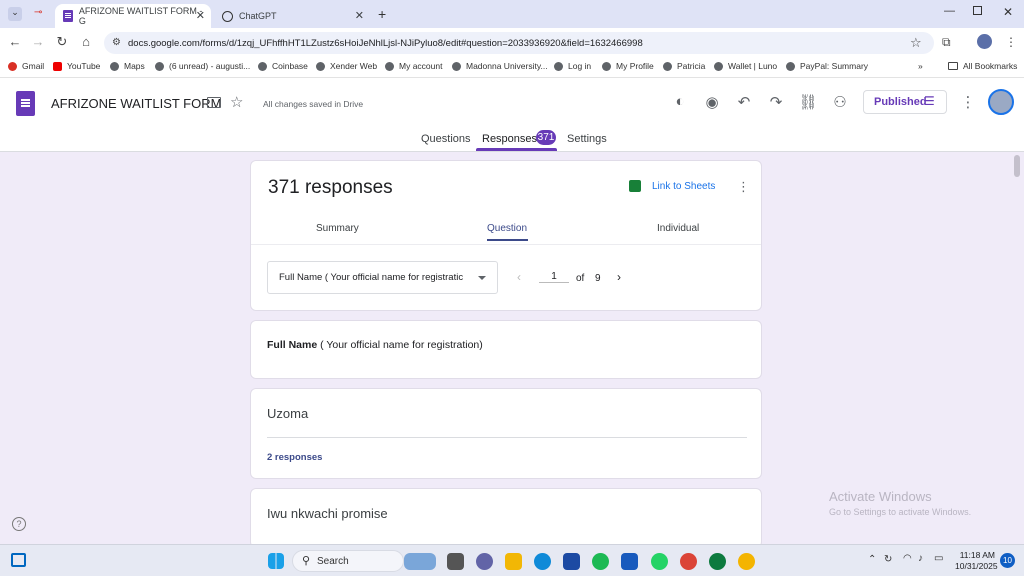 This screenshot has height=576, width=1024. Describe the element at coordinates (946, 42) in the screenshot. I see `extensions-icon: ⧉` at that location.